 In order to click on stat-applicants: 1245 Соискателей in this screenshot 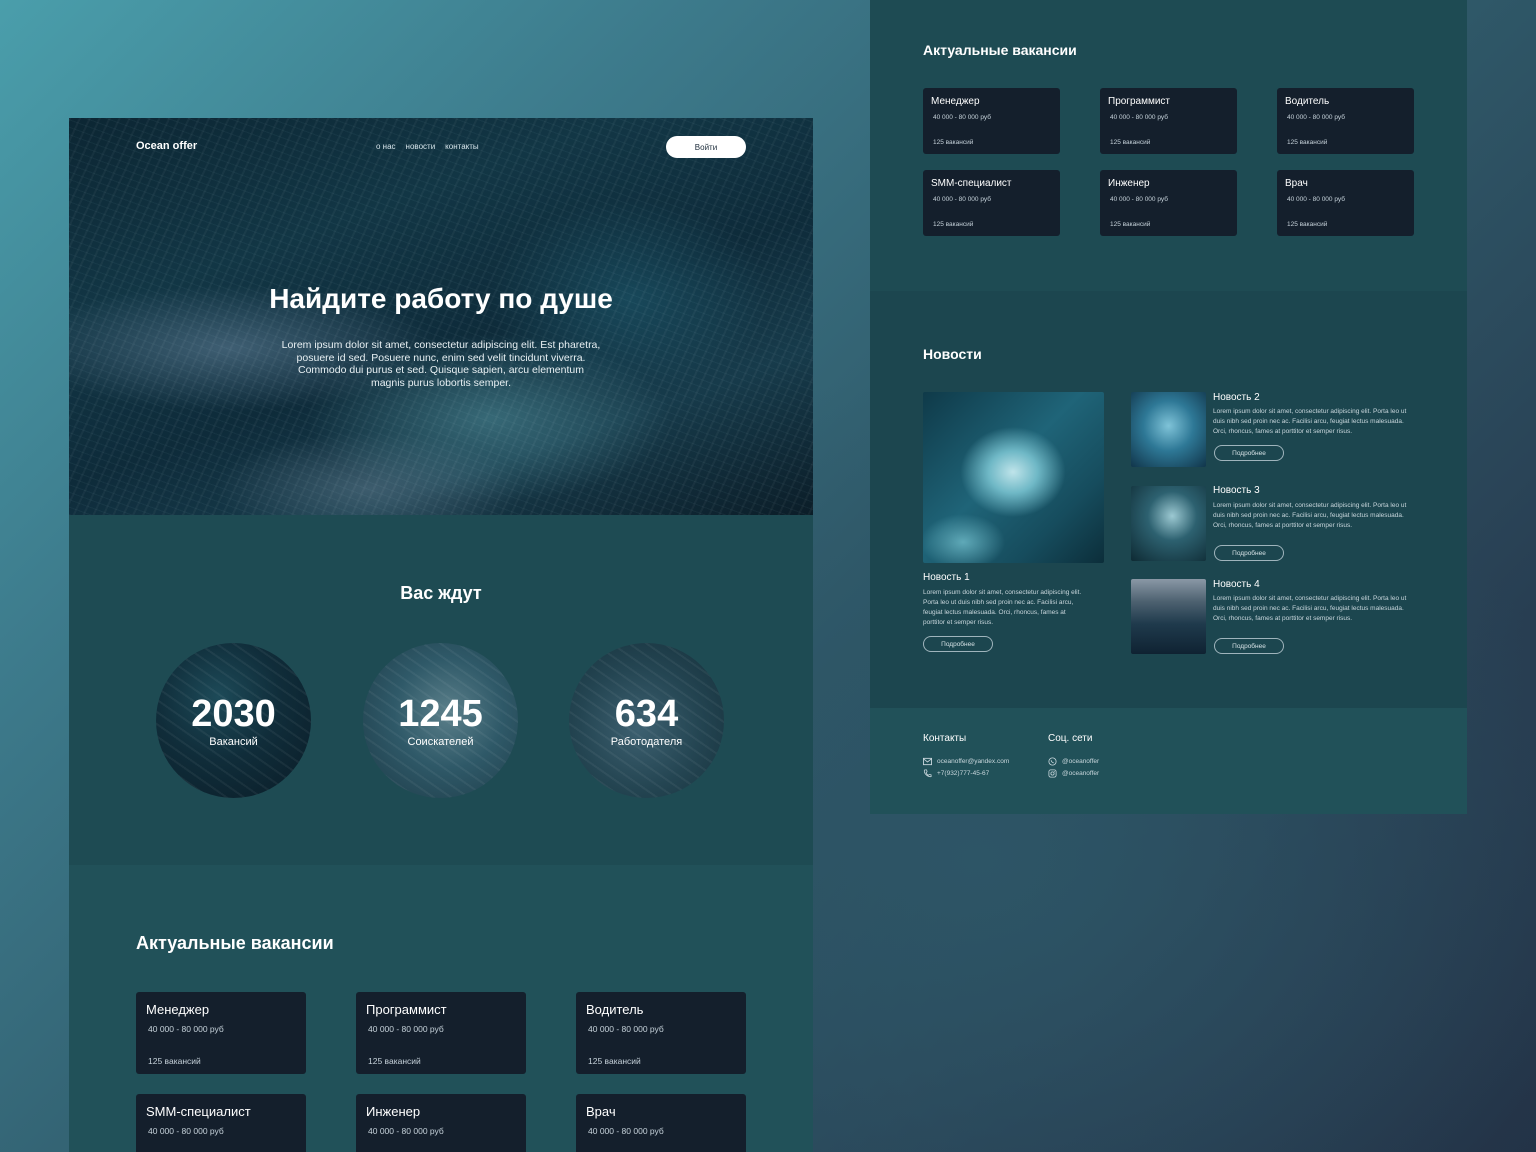, I will do `click(440, 720)`.